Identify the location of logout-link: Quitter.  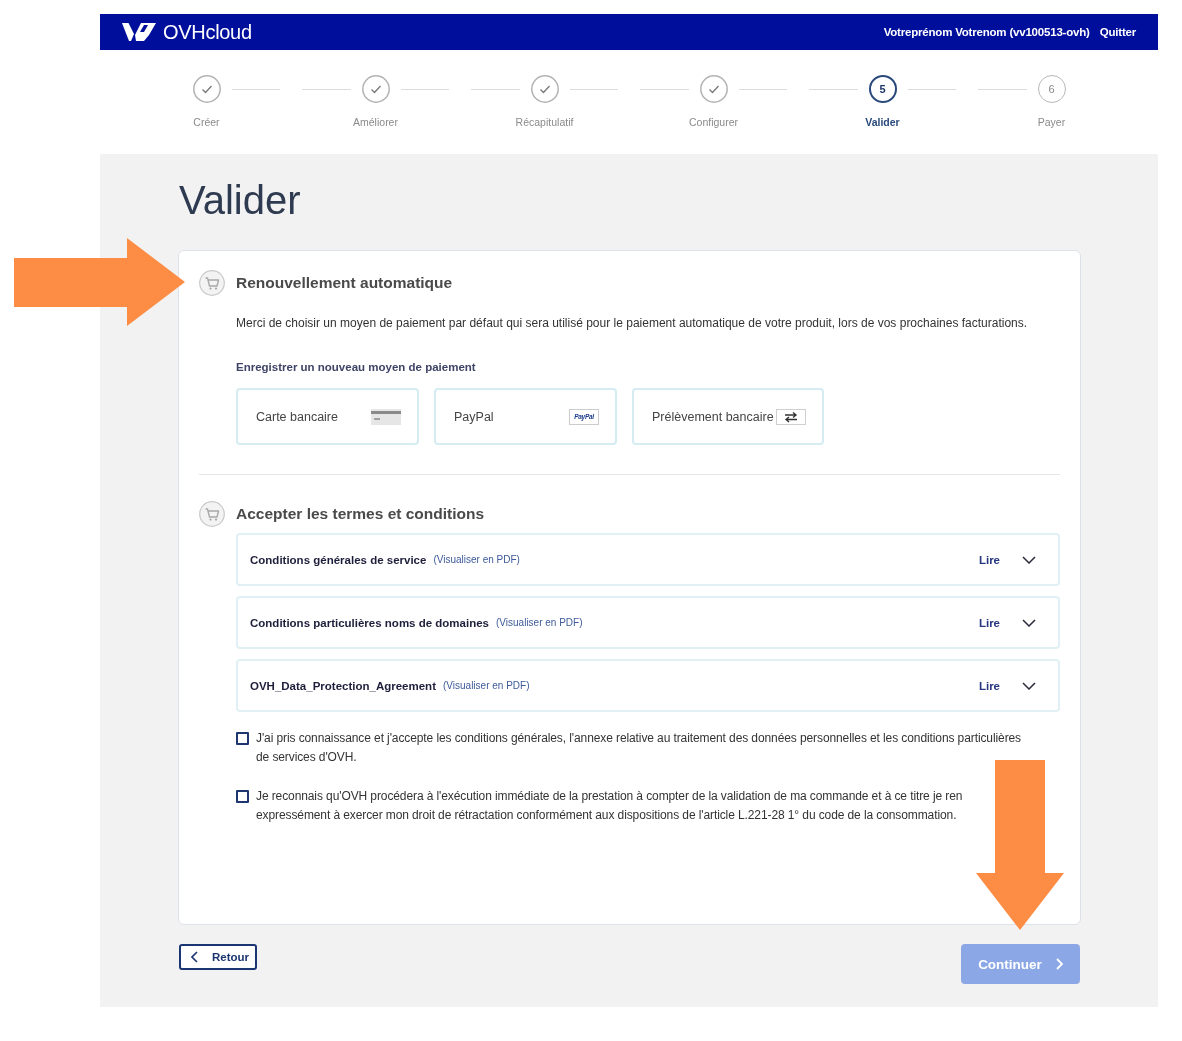
(1117, 32).